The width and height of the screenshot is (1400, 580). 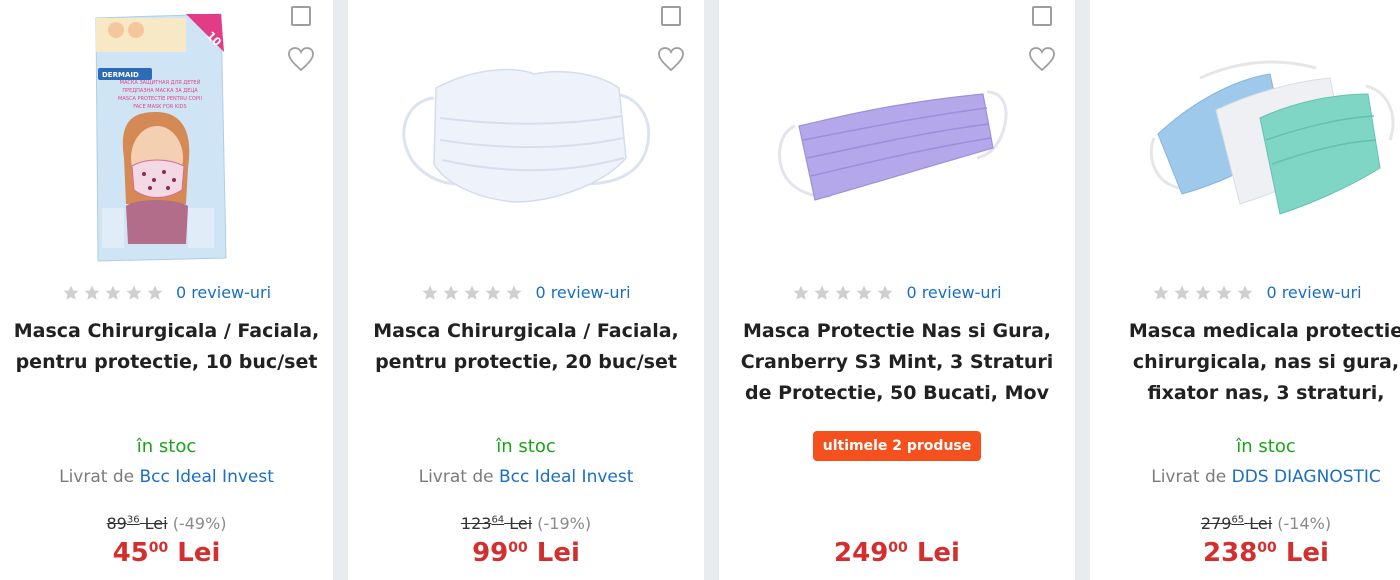 I want to click on title-line: fixator nas, 3 straturi,, so click(x=1266, y=393).